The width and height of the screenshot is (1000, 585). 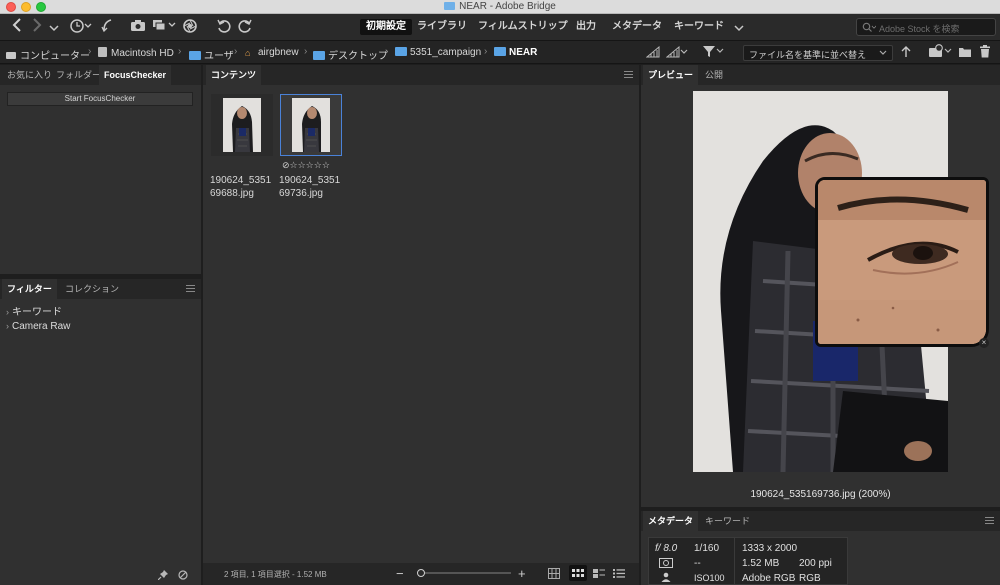 I want to click on panel-tab-bar: プレビュー 公開, so click(x=820, y=75).